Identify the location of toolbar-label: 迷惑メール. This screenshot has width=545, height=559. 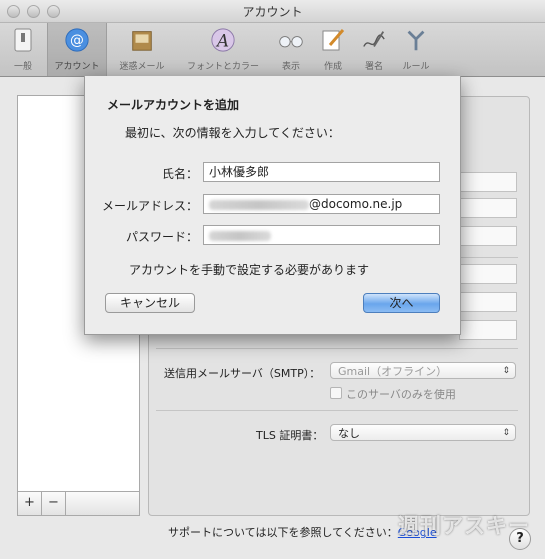
(142, 67).